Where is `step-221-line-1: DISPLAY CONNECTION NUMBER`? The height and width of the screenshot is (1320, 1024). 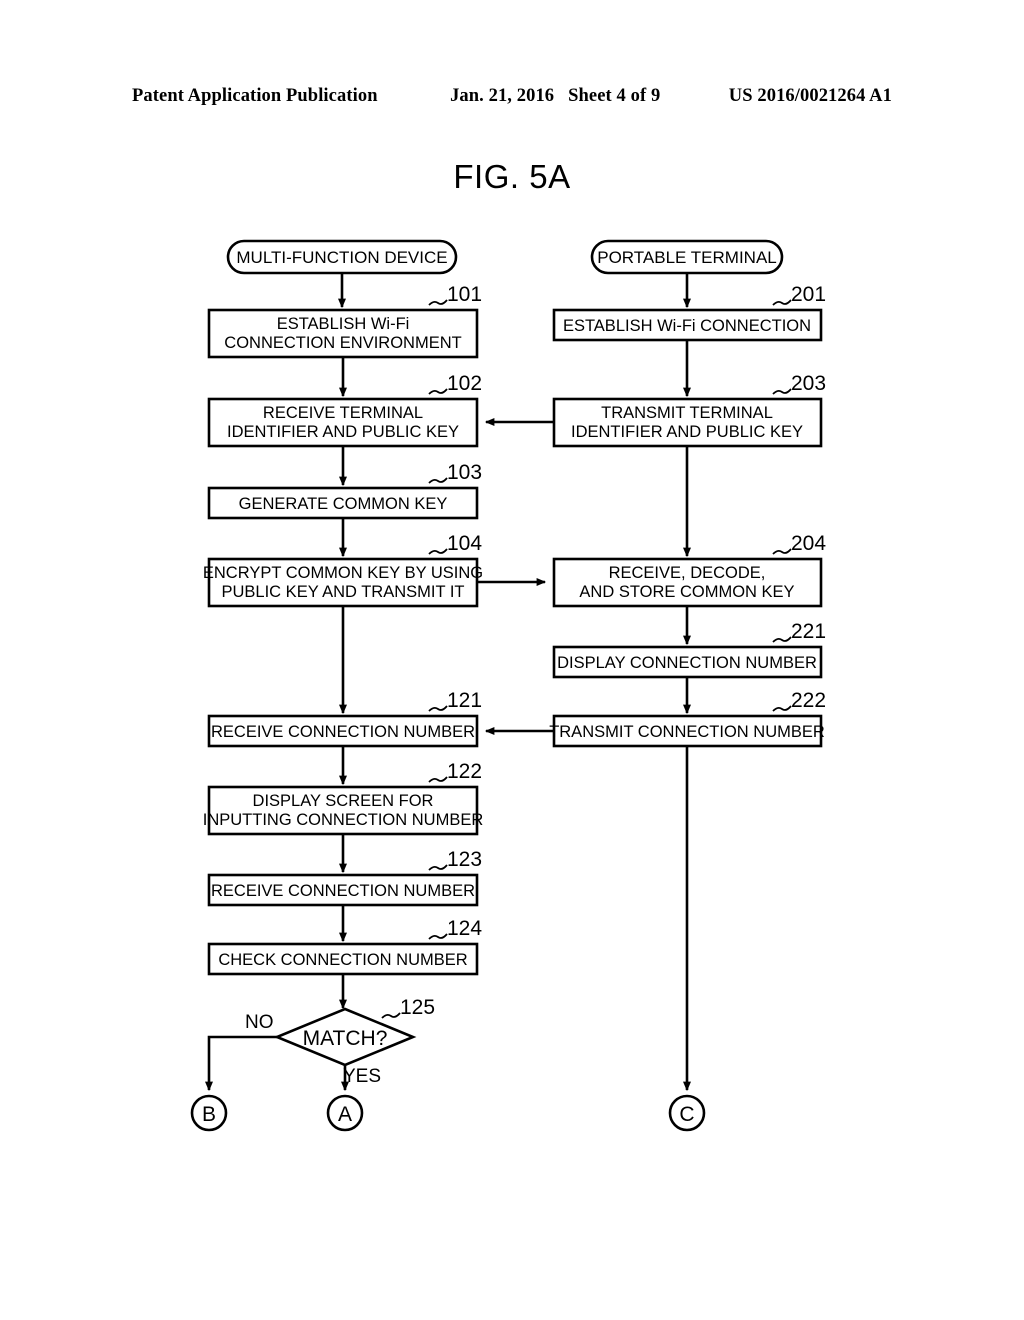 step-221-line-1: DISPLAY CONNECTION NUMBER is located at coordinates (687, 663).